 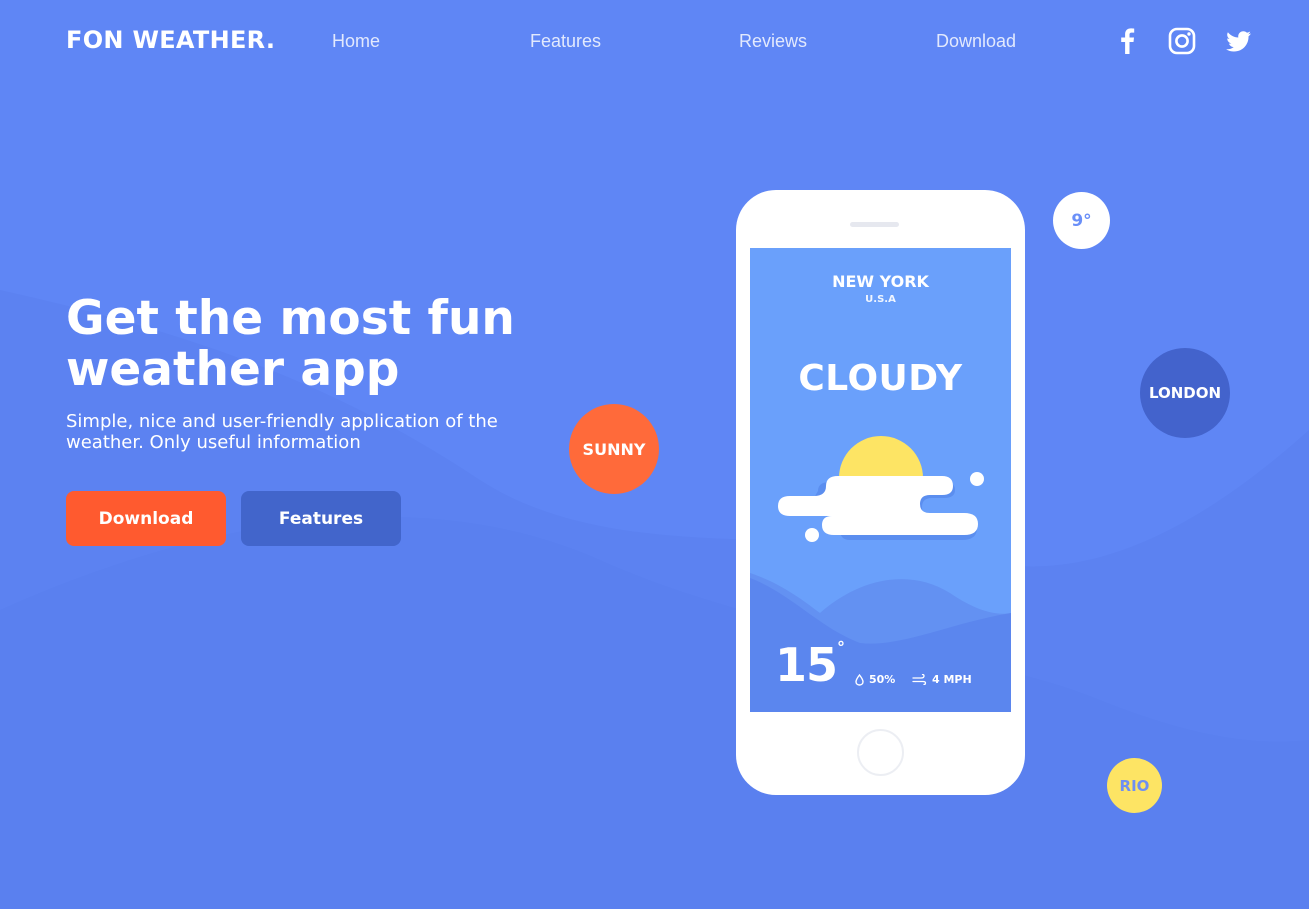 I want to click on logo: FON WEATHER., so click(x=170, y=40).